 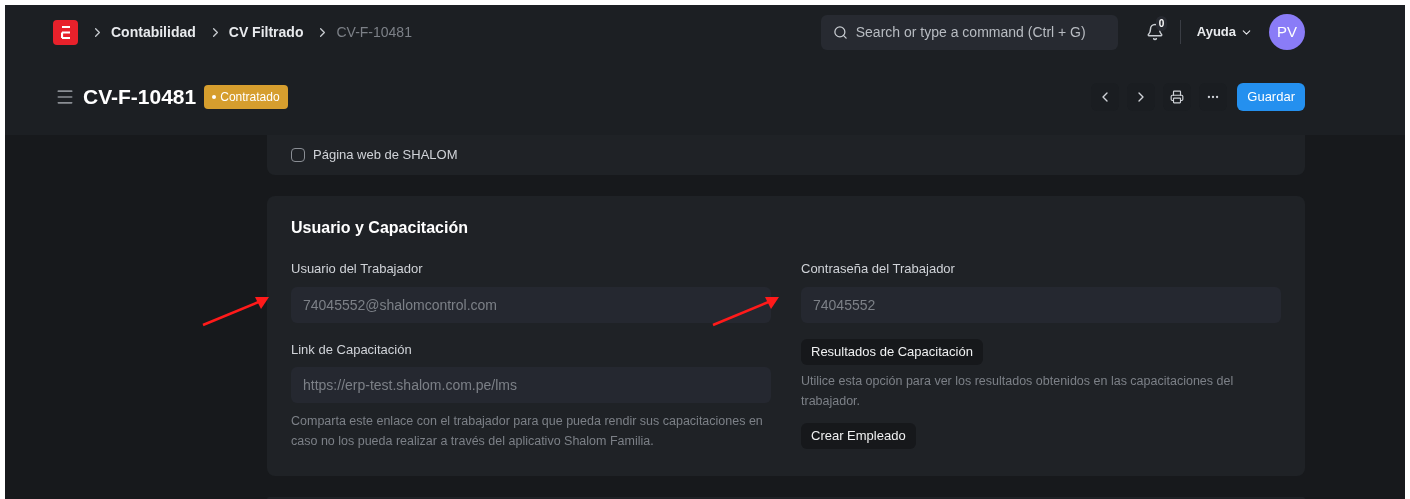 I want to click on search-placeholder: Search or type a command (Ctrl + G), so click(x=970, y=32).